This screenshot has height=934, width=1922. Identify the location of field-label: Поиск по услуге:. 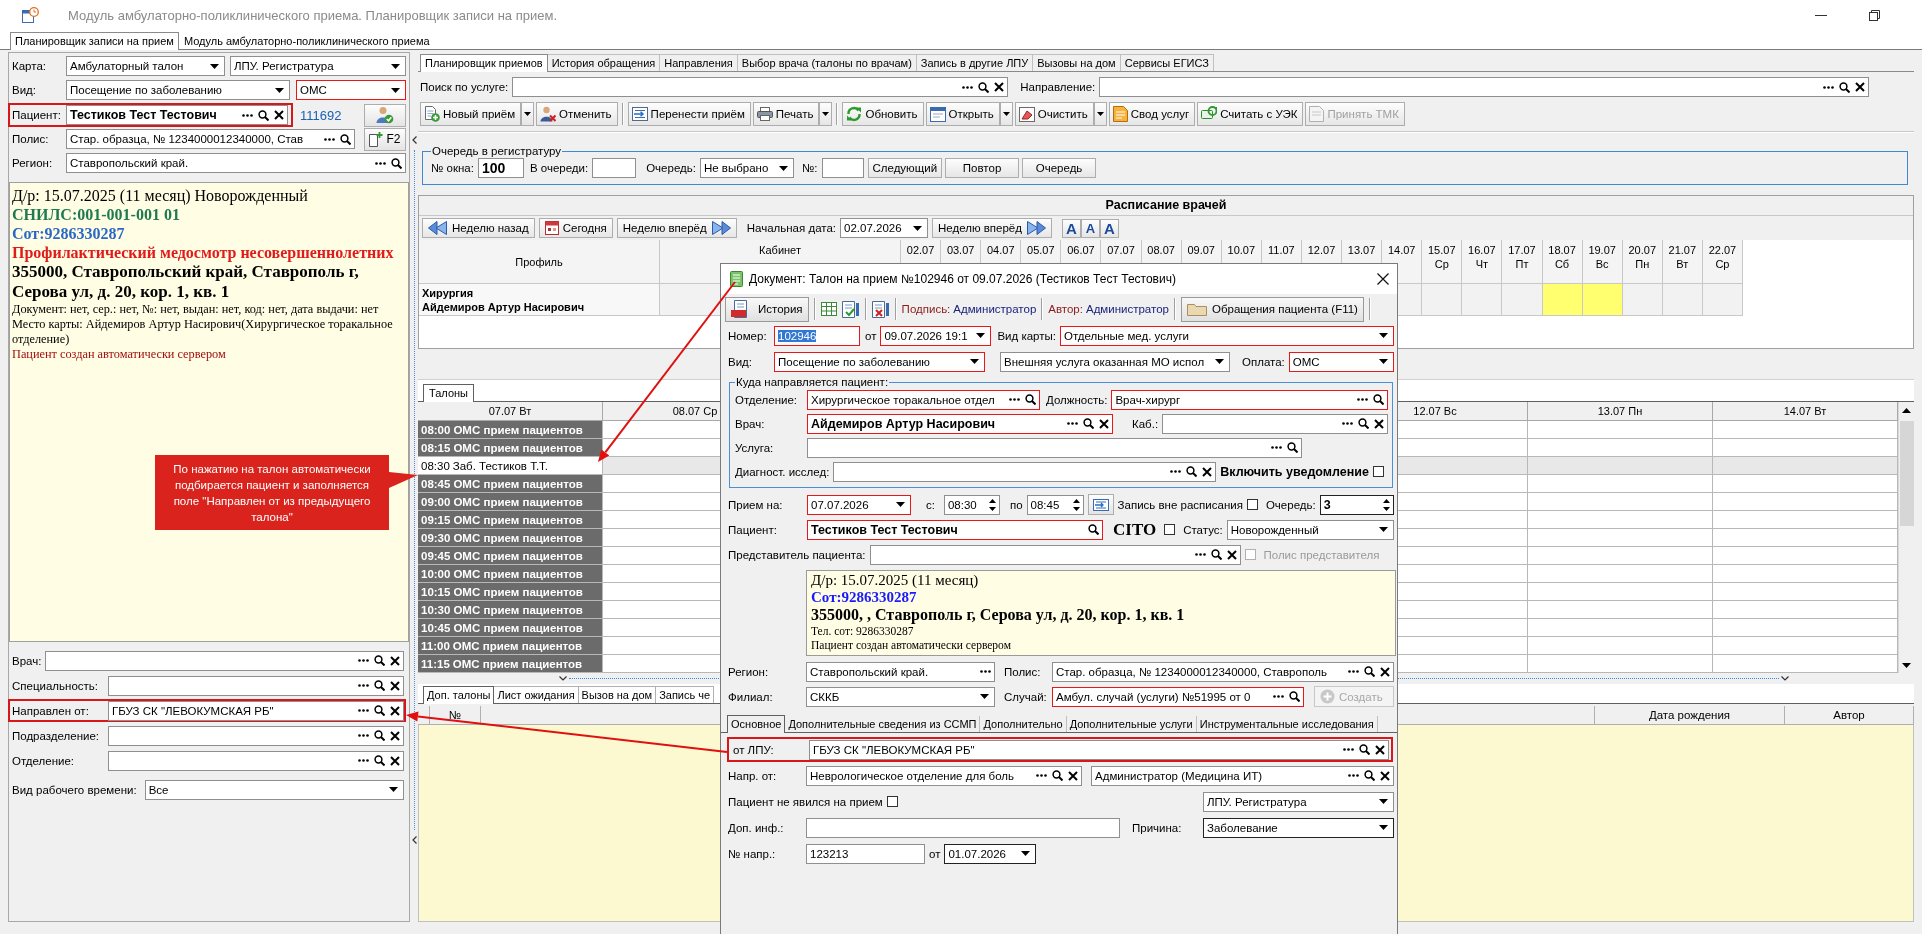
(464, 87).